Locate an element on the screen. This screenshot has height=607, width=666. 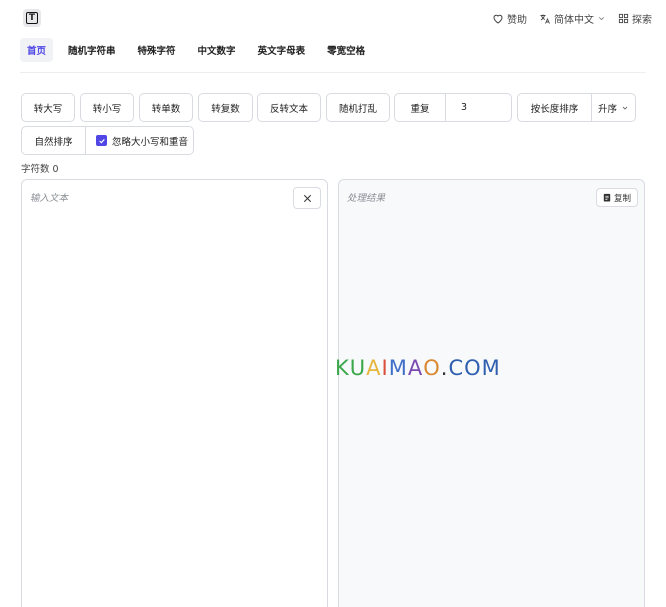
clipboard-icon is located at coordinates (607, 197).